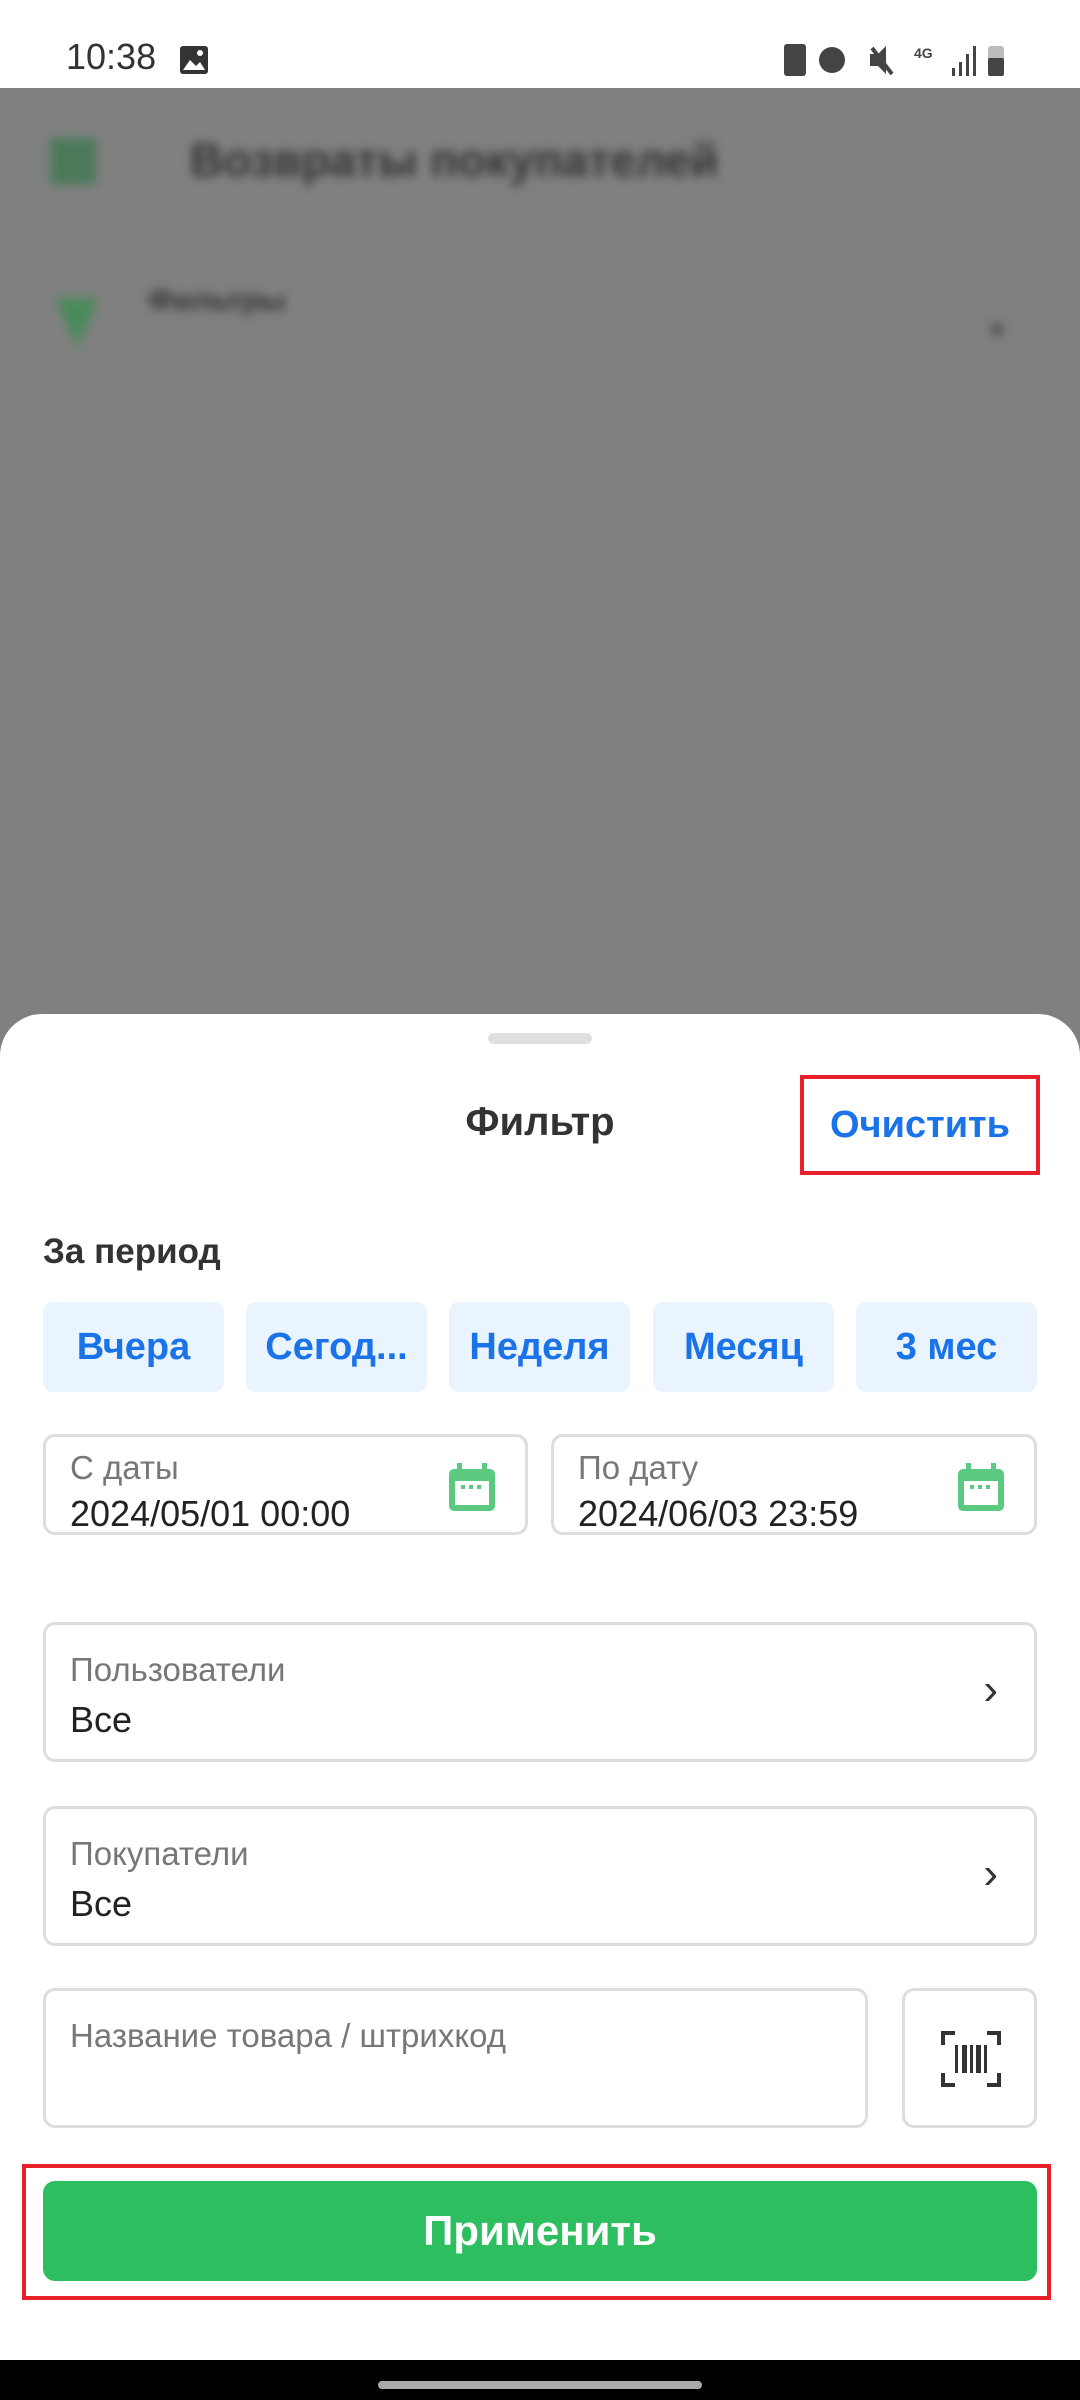 The height and width of the screenshot is (2400, 1080). What do you see at coordinates (539, 1347) in the screenshot?
I see `chip-week: Неделя` at bounding box center [539, 1347].